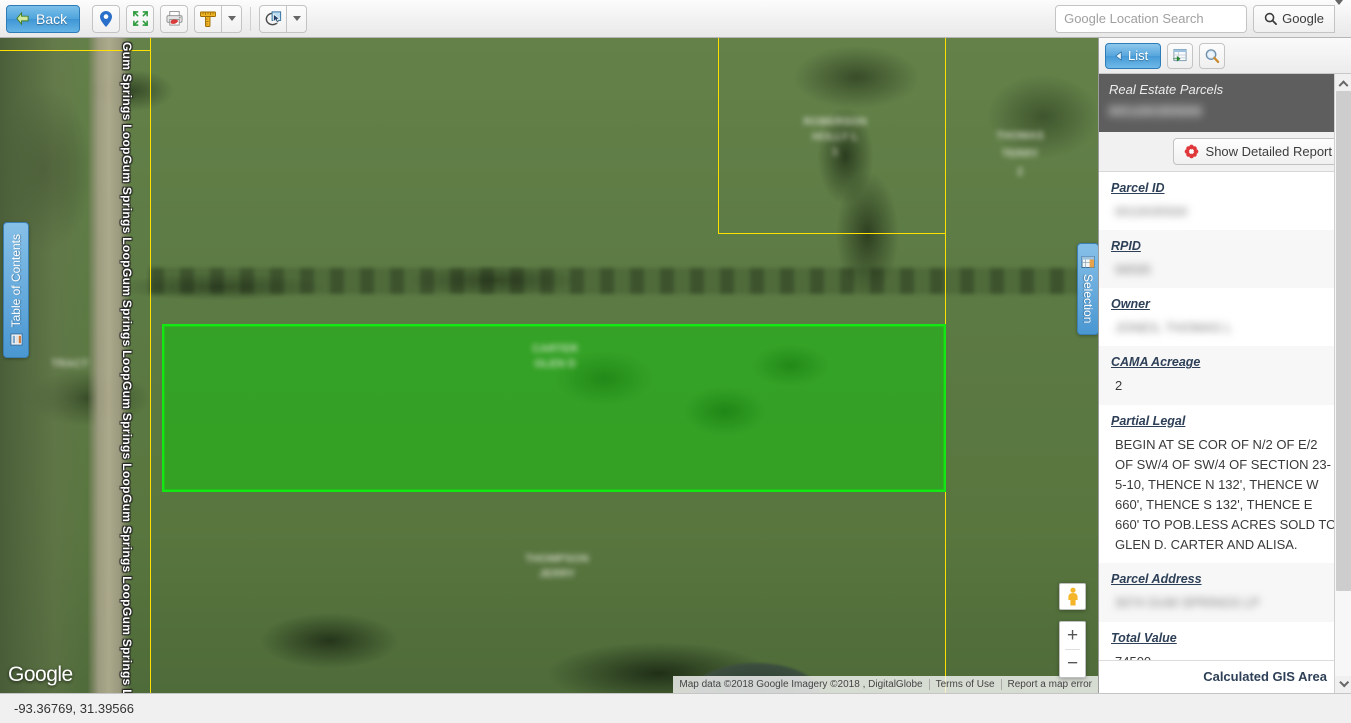 This screenshot has width=1351, height=723. I want to click on field-label-row: Total Value, so click(1224, 638).